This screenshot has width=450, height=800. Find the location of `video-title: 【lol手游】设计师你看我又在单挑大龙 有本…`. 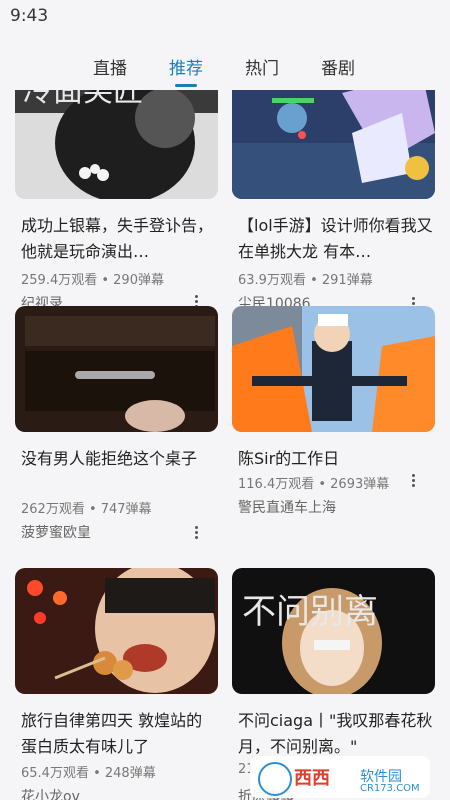

video-title: 【lol手游】设计师你看我又在单挑大龙 有本… is located at coordinates (335, 239).